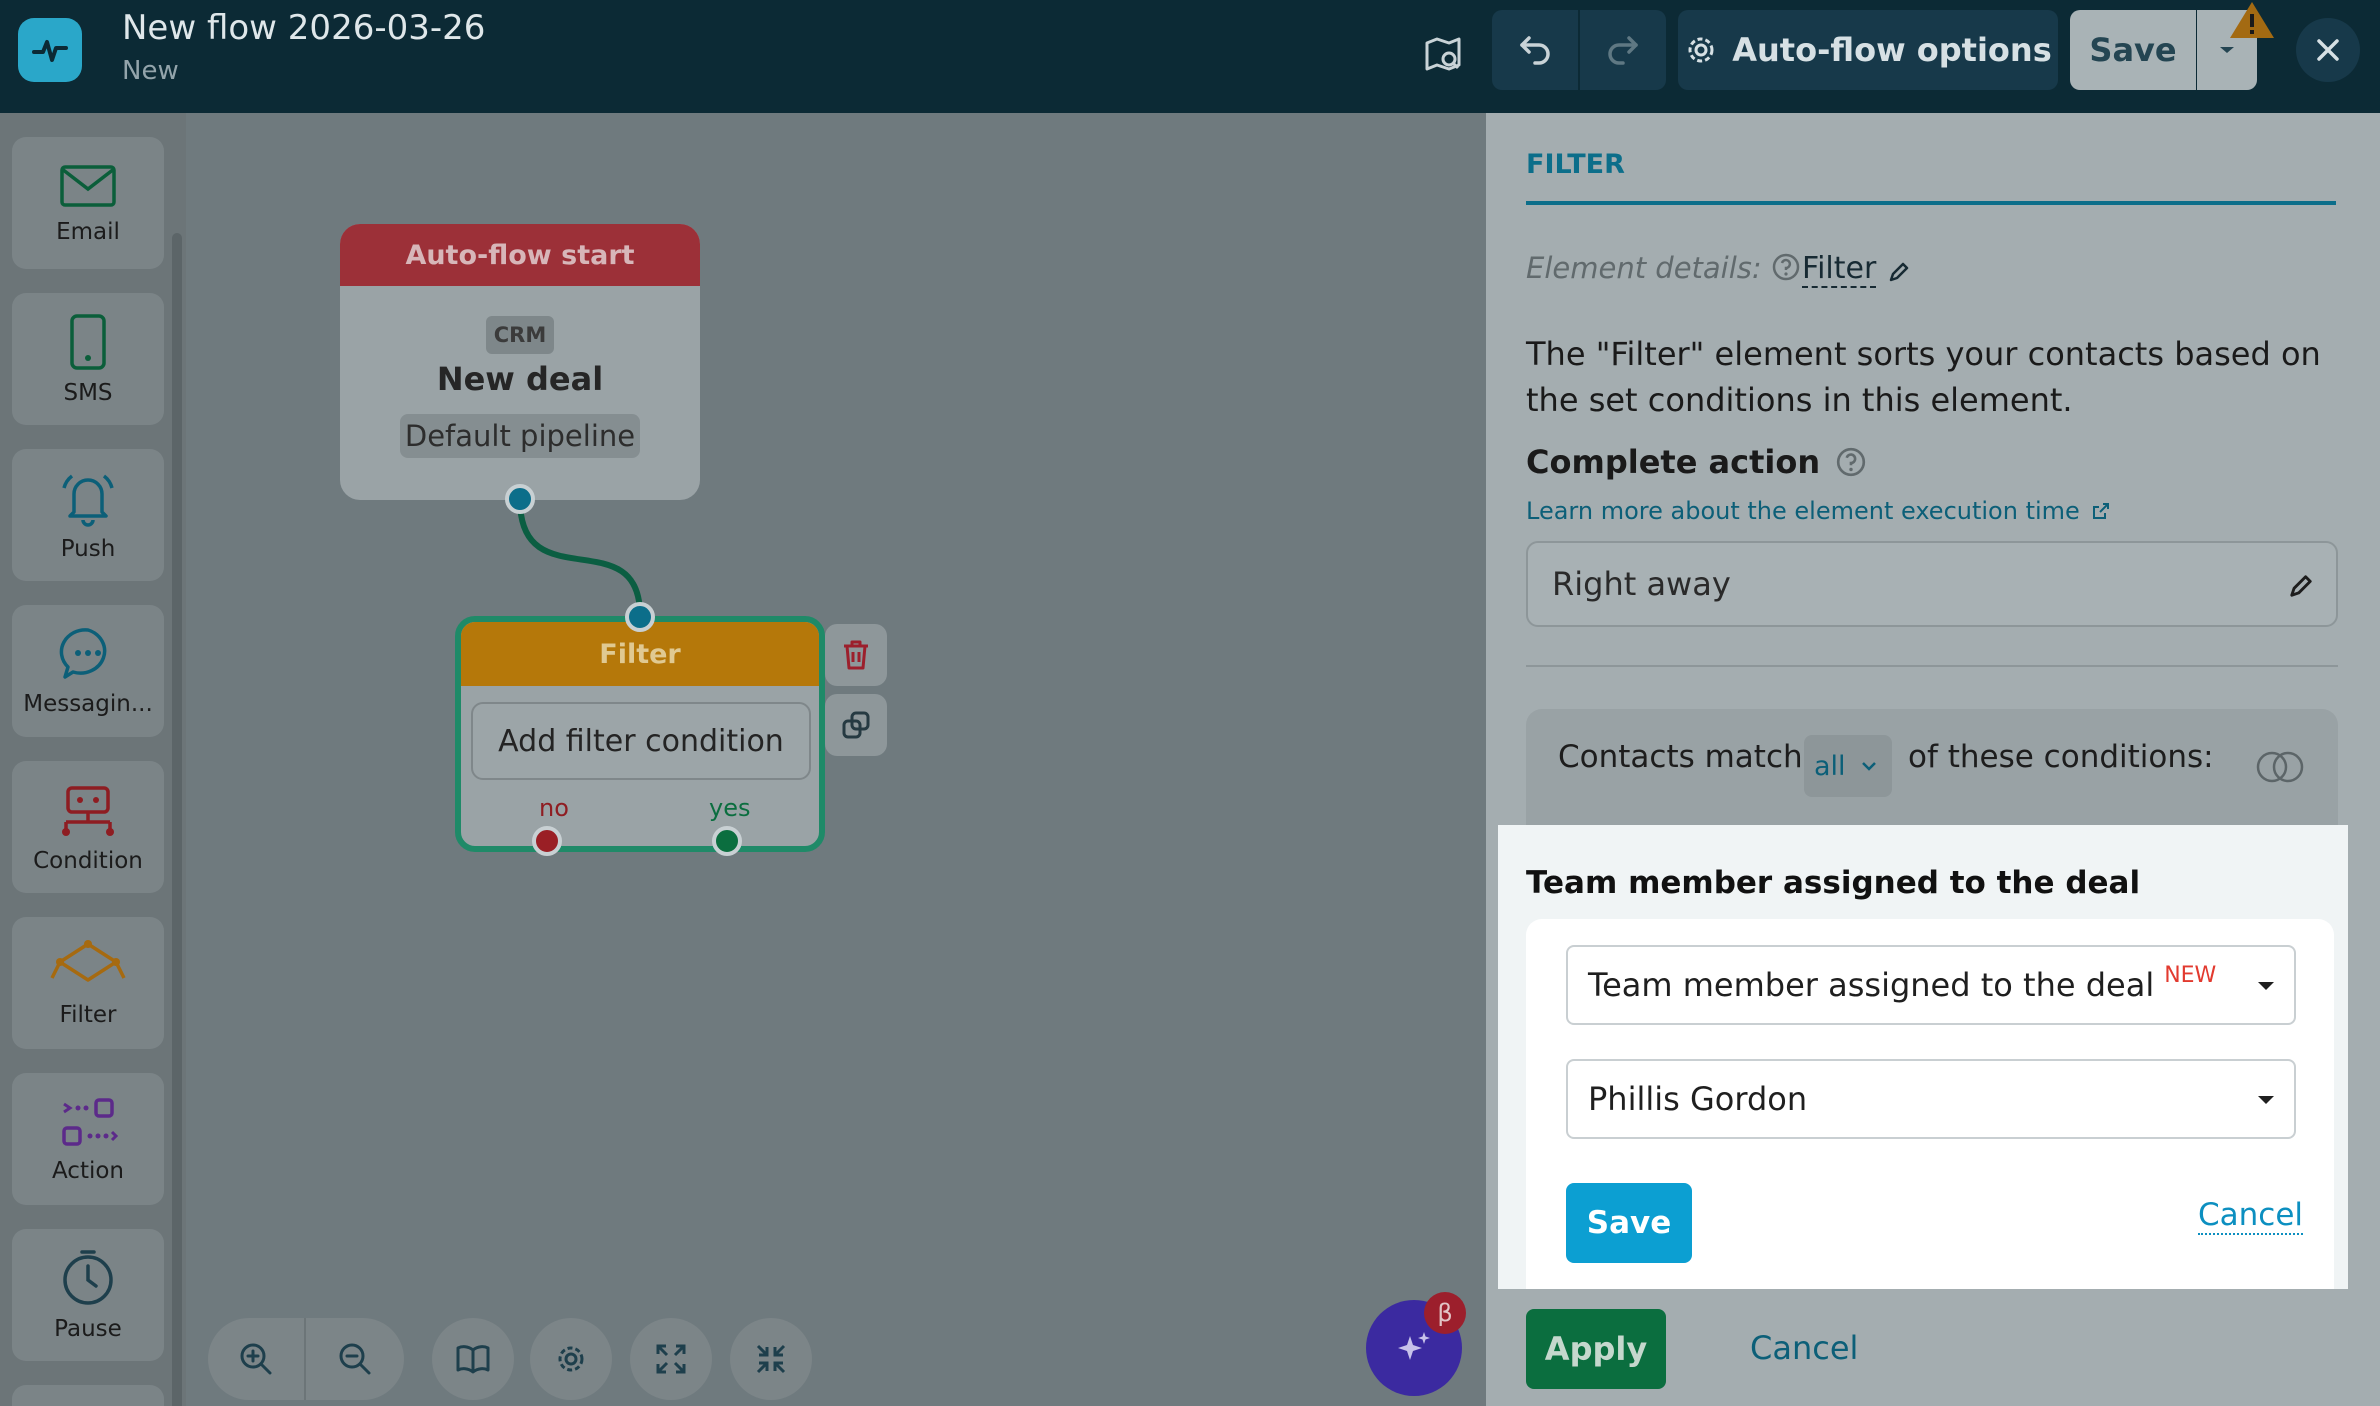 This screenshot has width=2380, height=1406. I want to click on delete-node-button, so click(856, 655).